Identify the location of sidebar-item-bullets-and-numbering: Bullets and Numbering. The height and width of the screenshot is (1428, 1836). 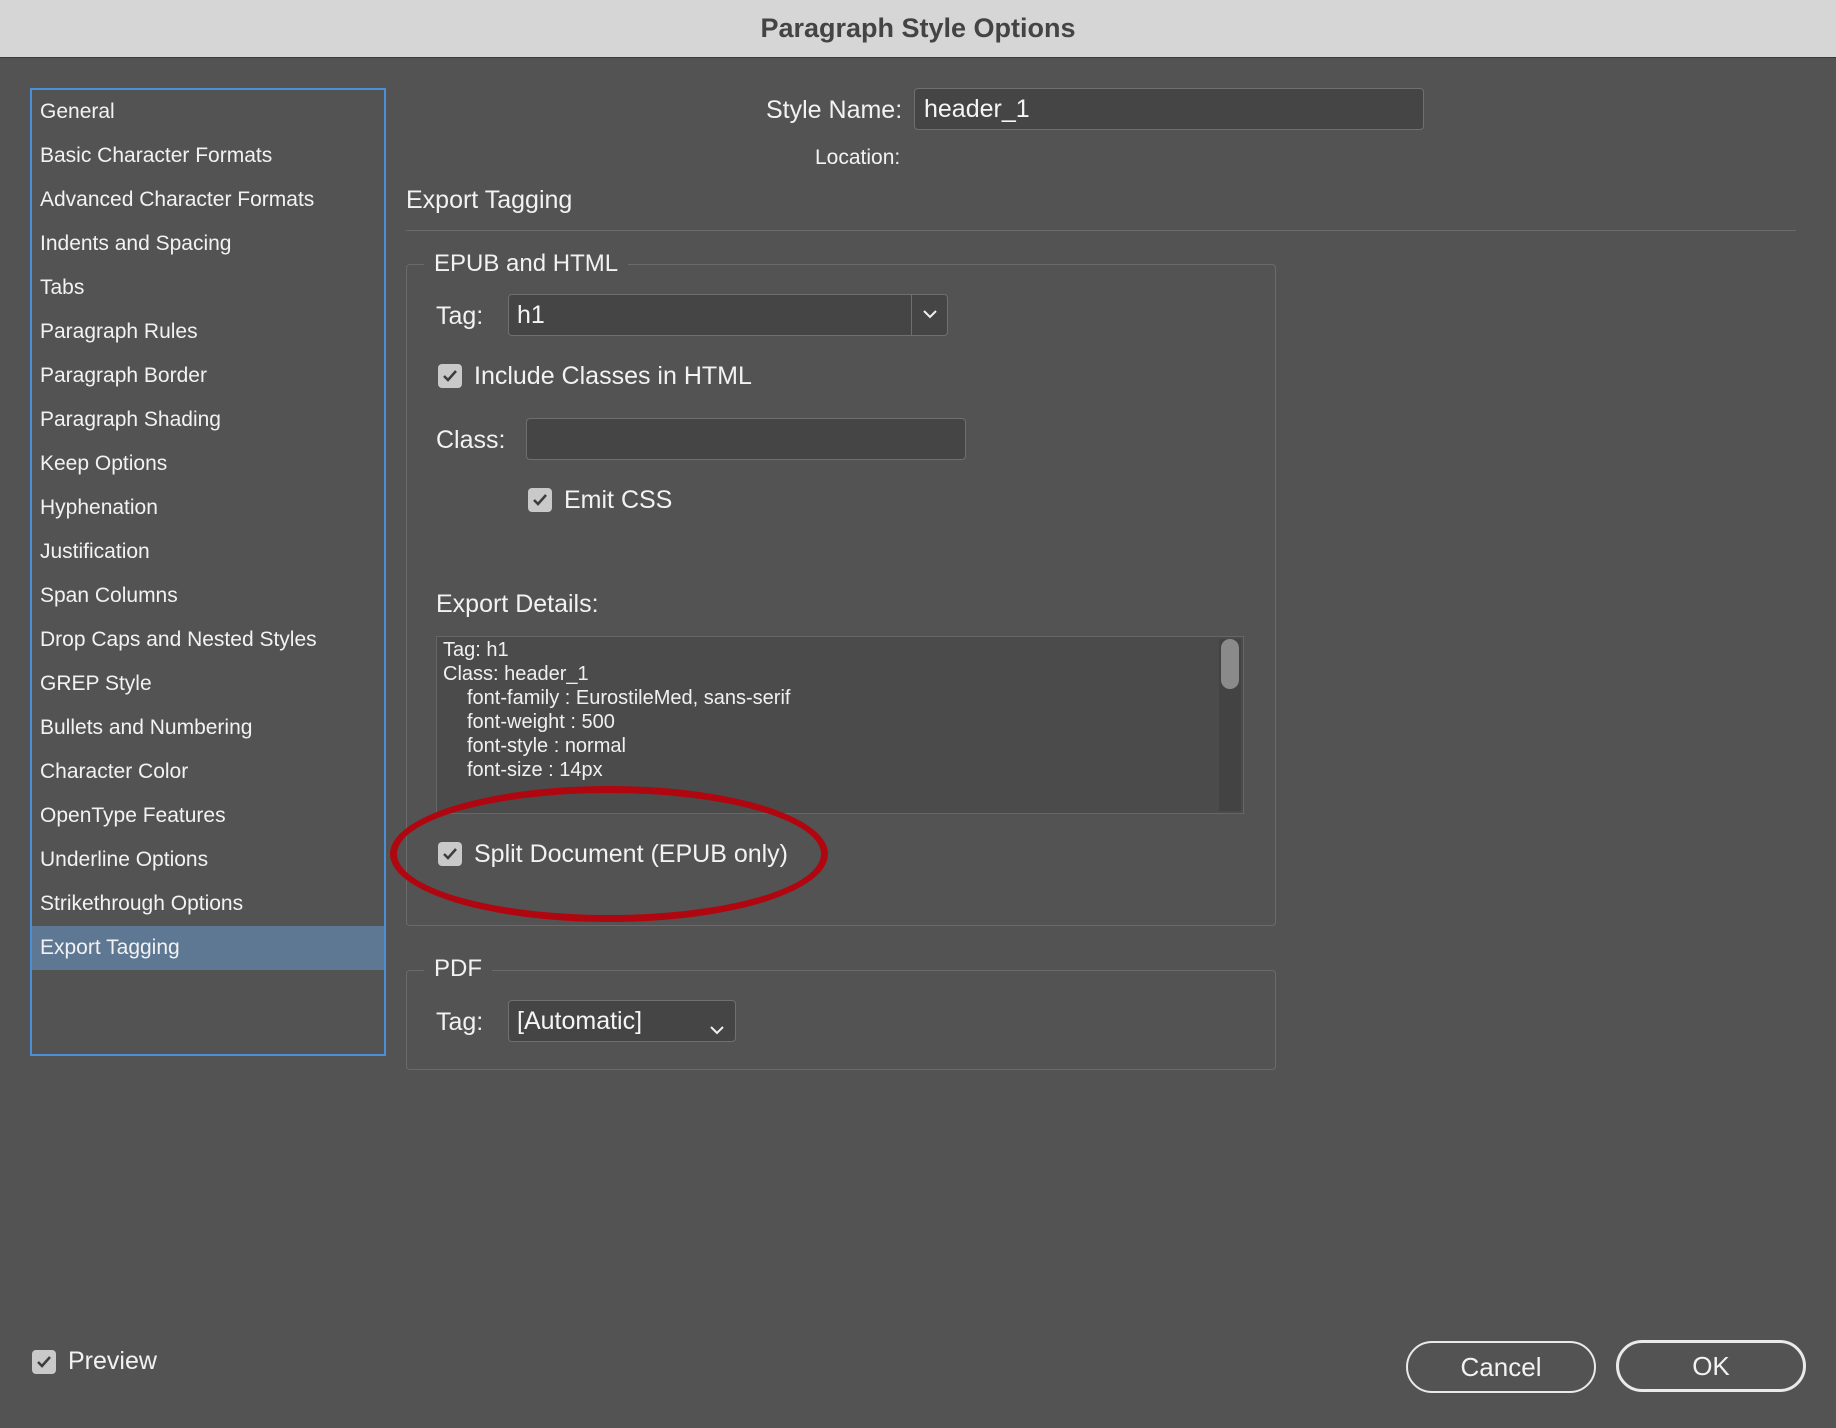
(208, 728).